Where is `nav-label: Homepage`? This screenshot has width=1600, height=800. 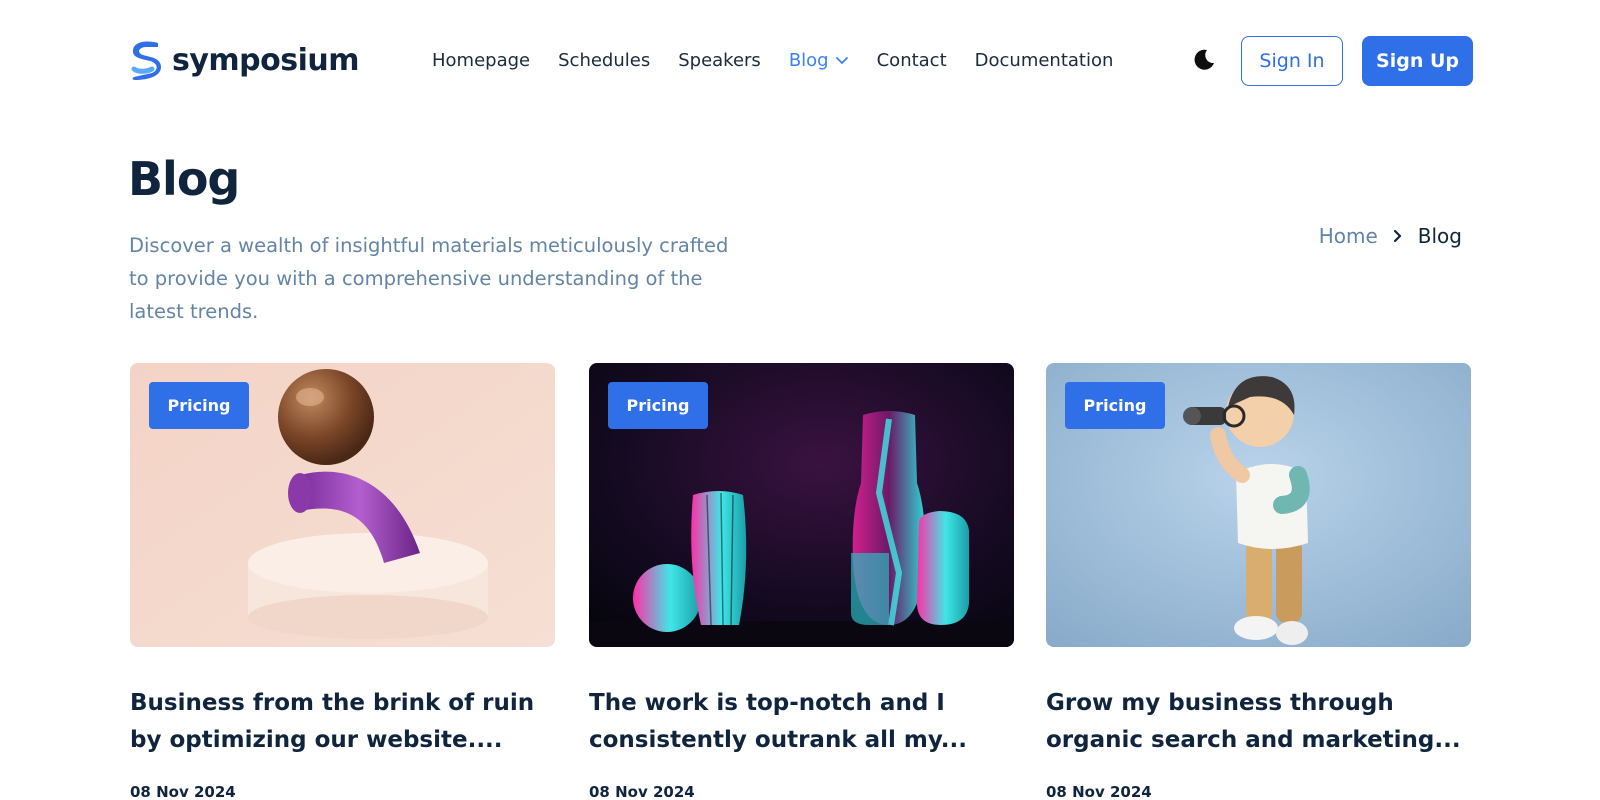
nav-label: Homepage is located at coordinates (481, 60).